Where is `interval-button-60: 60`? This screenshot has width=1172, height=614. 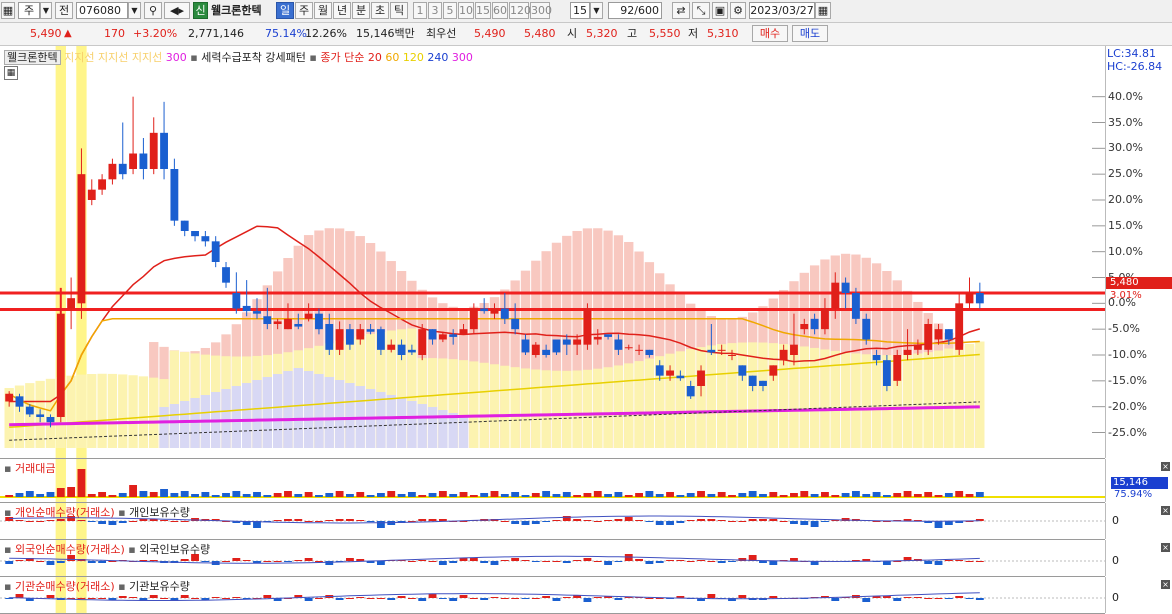
interval-button-60: 60 is located at coordinates (500, 10).